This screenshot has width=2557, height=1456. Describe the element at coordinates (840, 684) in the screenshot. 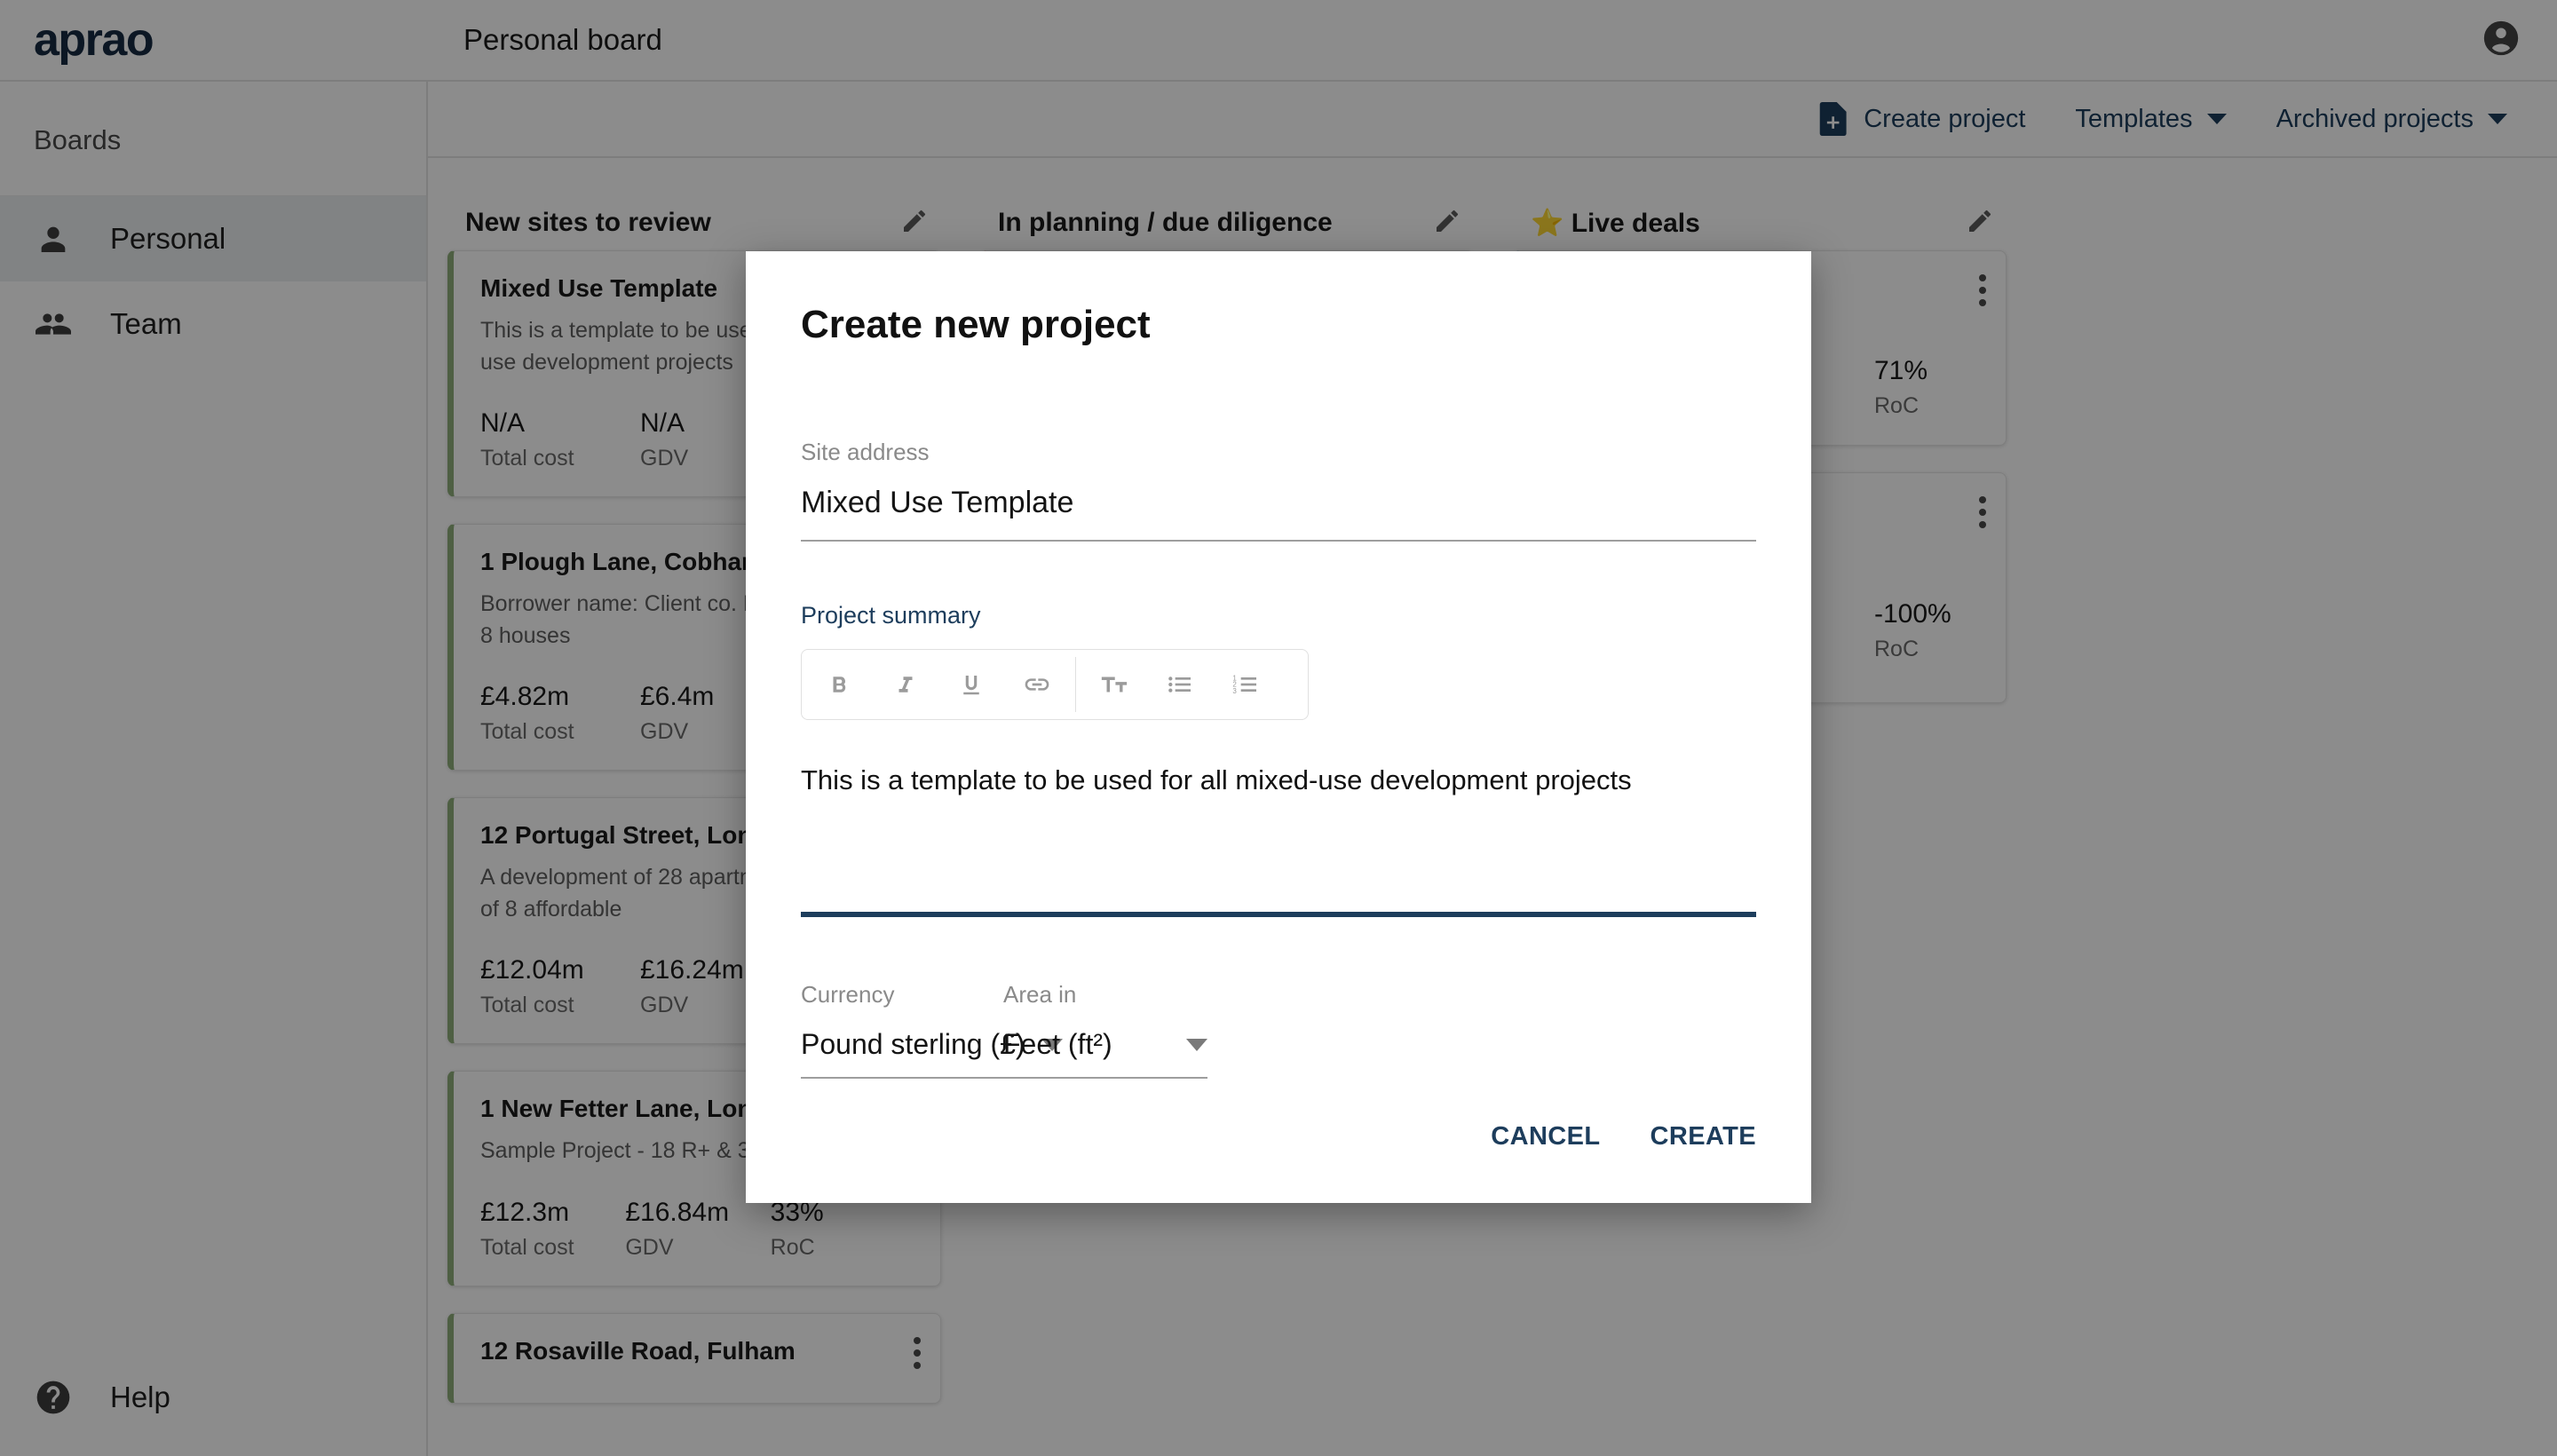

I see `bold-icon` at that location.